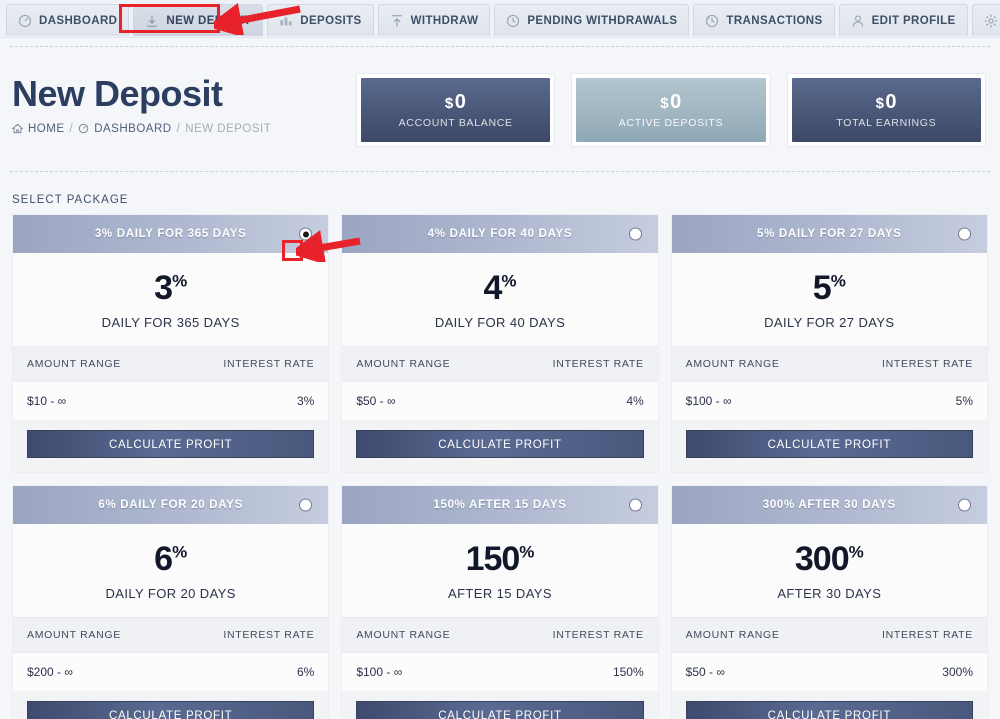  I want to click on package-table-row: $100 - ∞ 5%, so click(829, 401).